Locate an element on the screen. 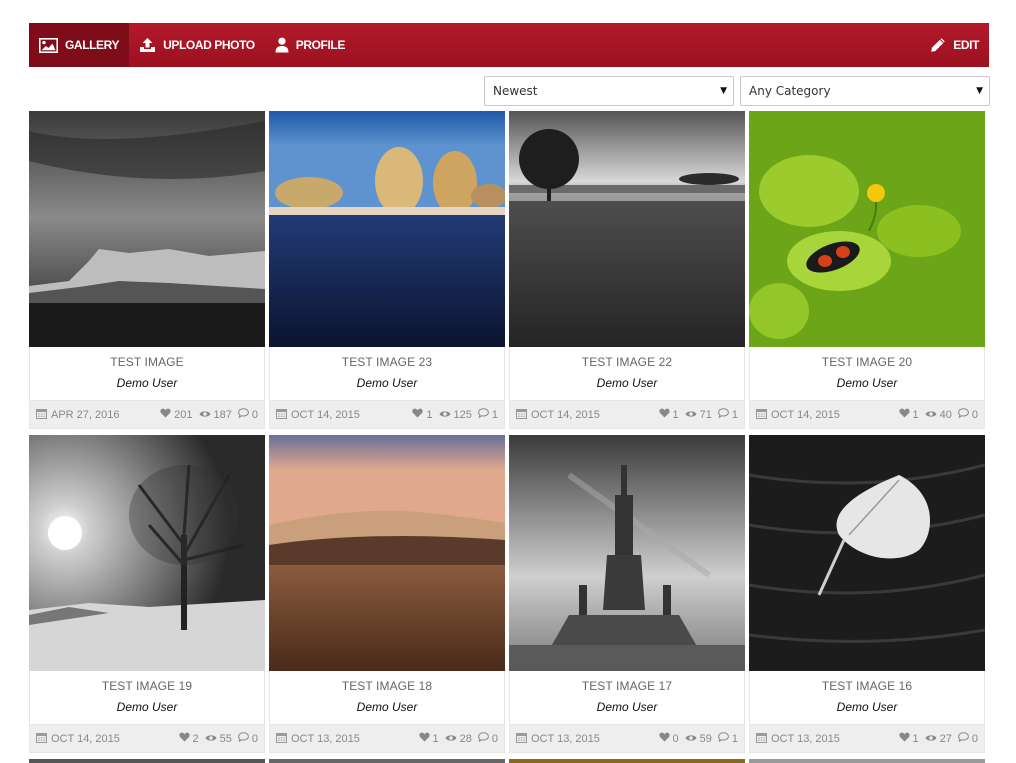  nav-upload-photo: UPLOAD PHOTO is located at coordinates (197, 45).